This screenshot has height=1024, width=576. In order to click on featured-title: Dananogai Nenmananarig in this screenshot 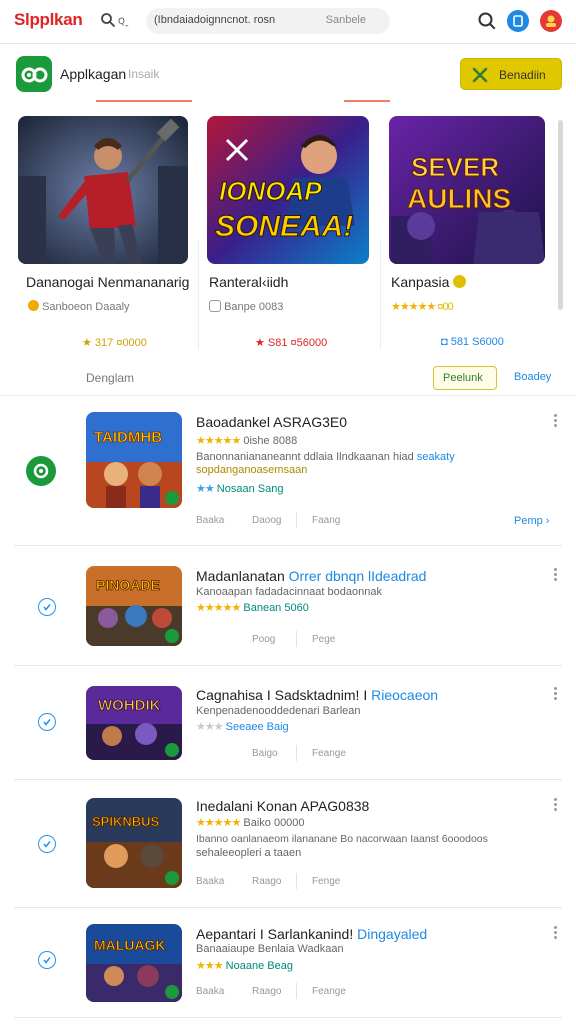, I will do `click(108, 282)`.